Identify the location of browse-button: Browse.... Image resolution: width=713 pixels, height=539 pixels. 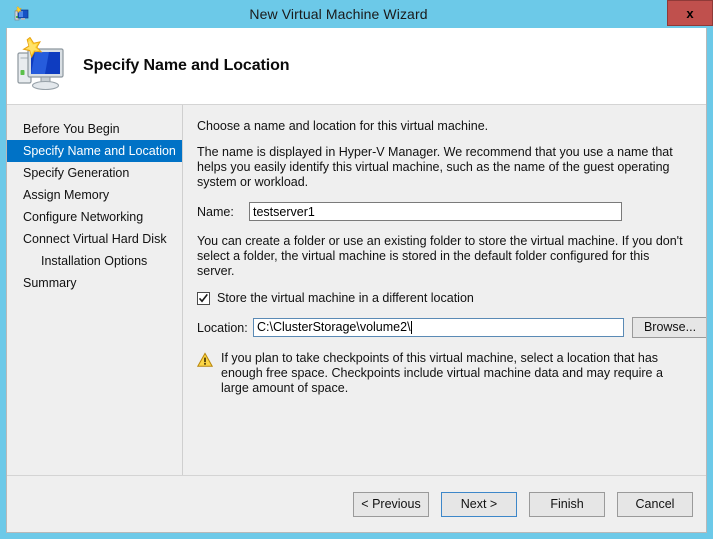
(669, 327).